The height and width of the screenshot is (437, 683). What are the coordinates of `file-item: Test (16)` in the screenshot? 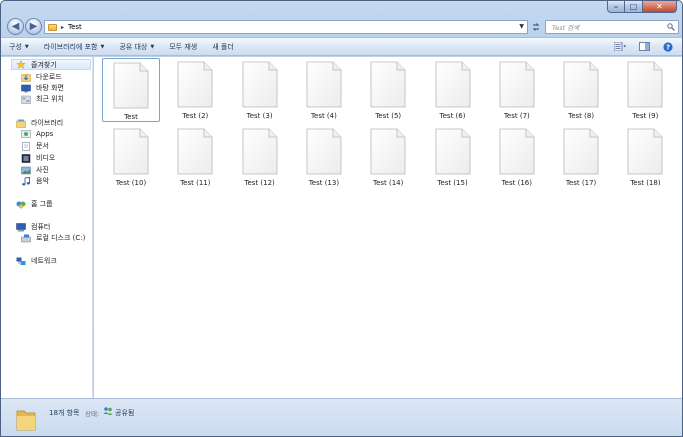 It's located at (517, 157).